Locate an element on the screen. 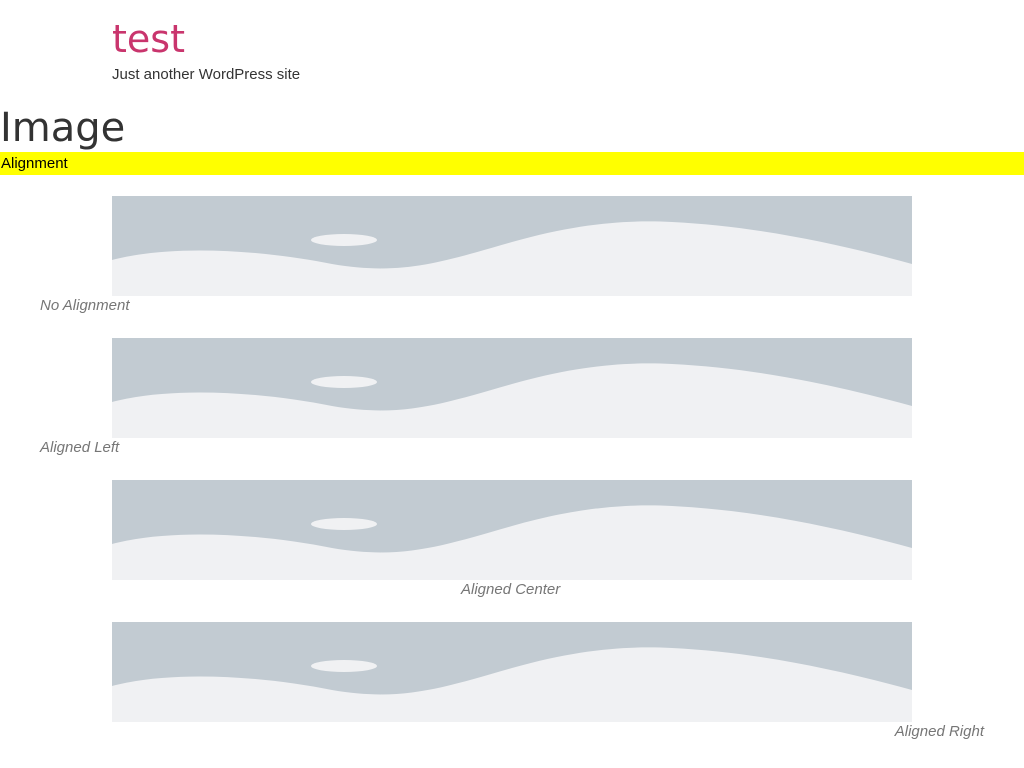 The image size is (1024, 768). site-tagline: Just another WordPress site is located at coordinates (206, 74).